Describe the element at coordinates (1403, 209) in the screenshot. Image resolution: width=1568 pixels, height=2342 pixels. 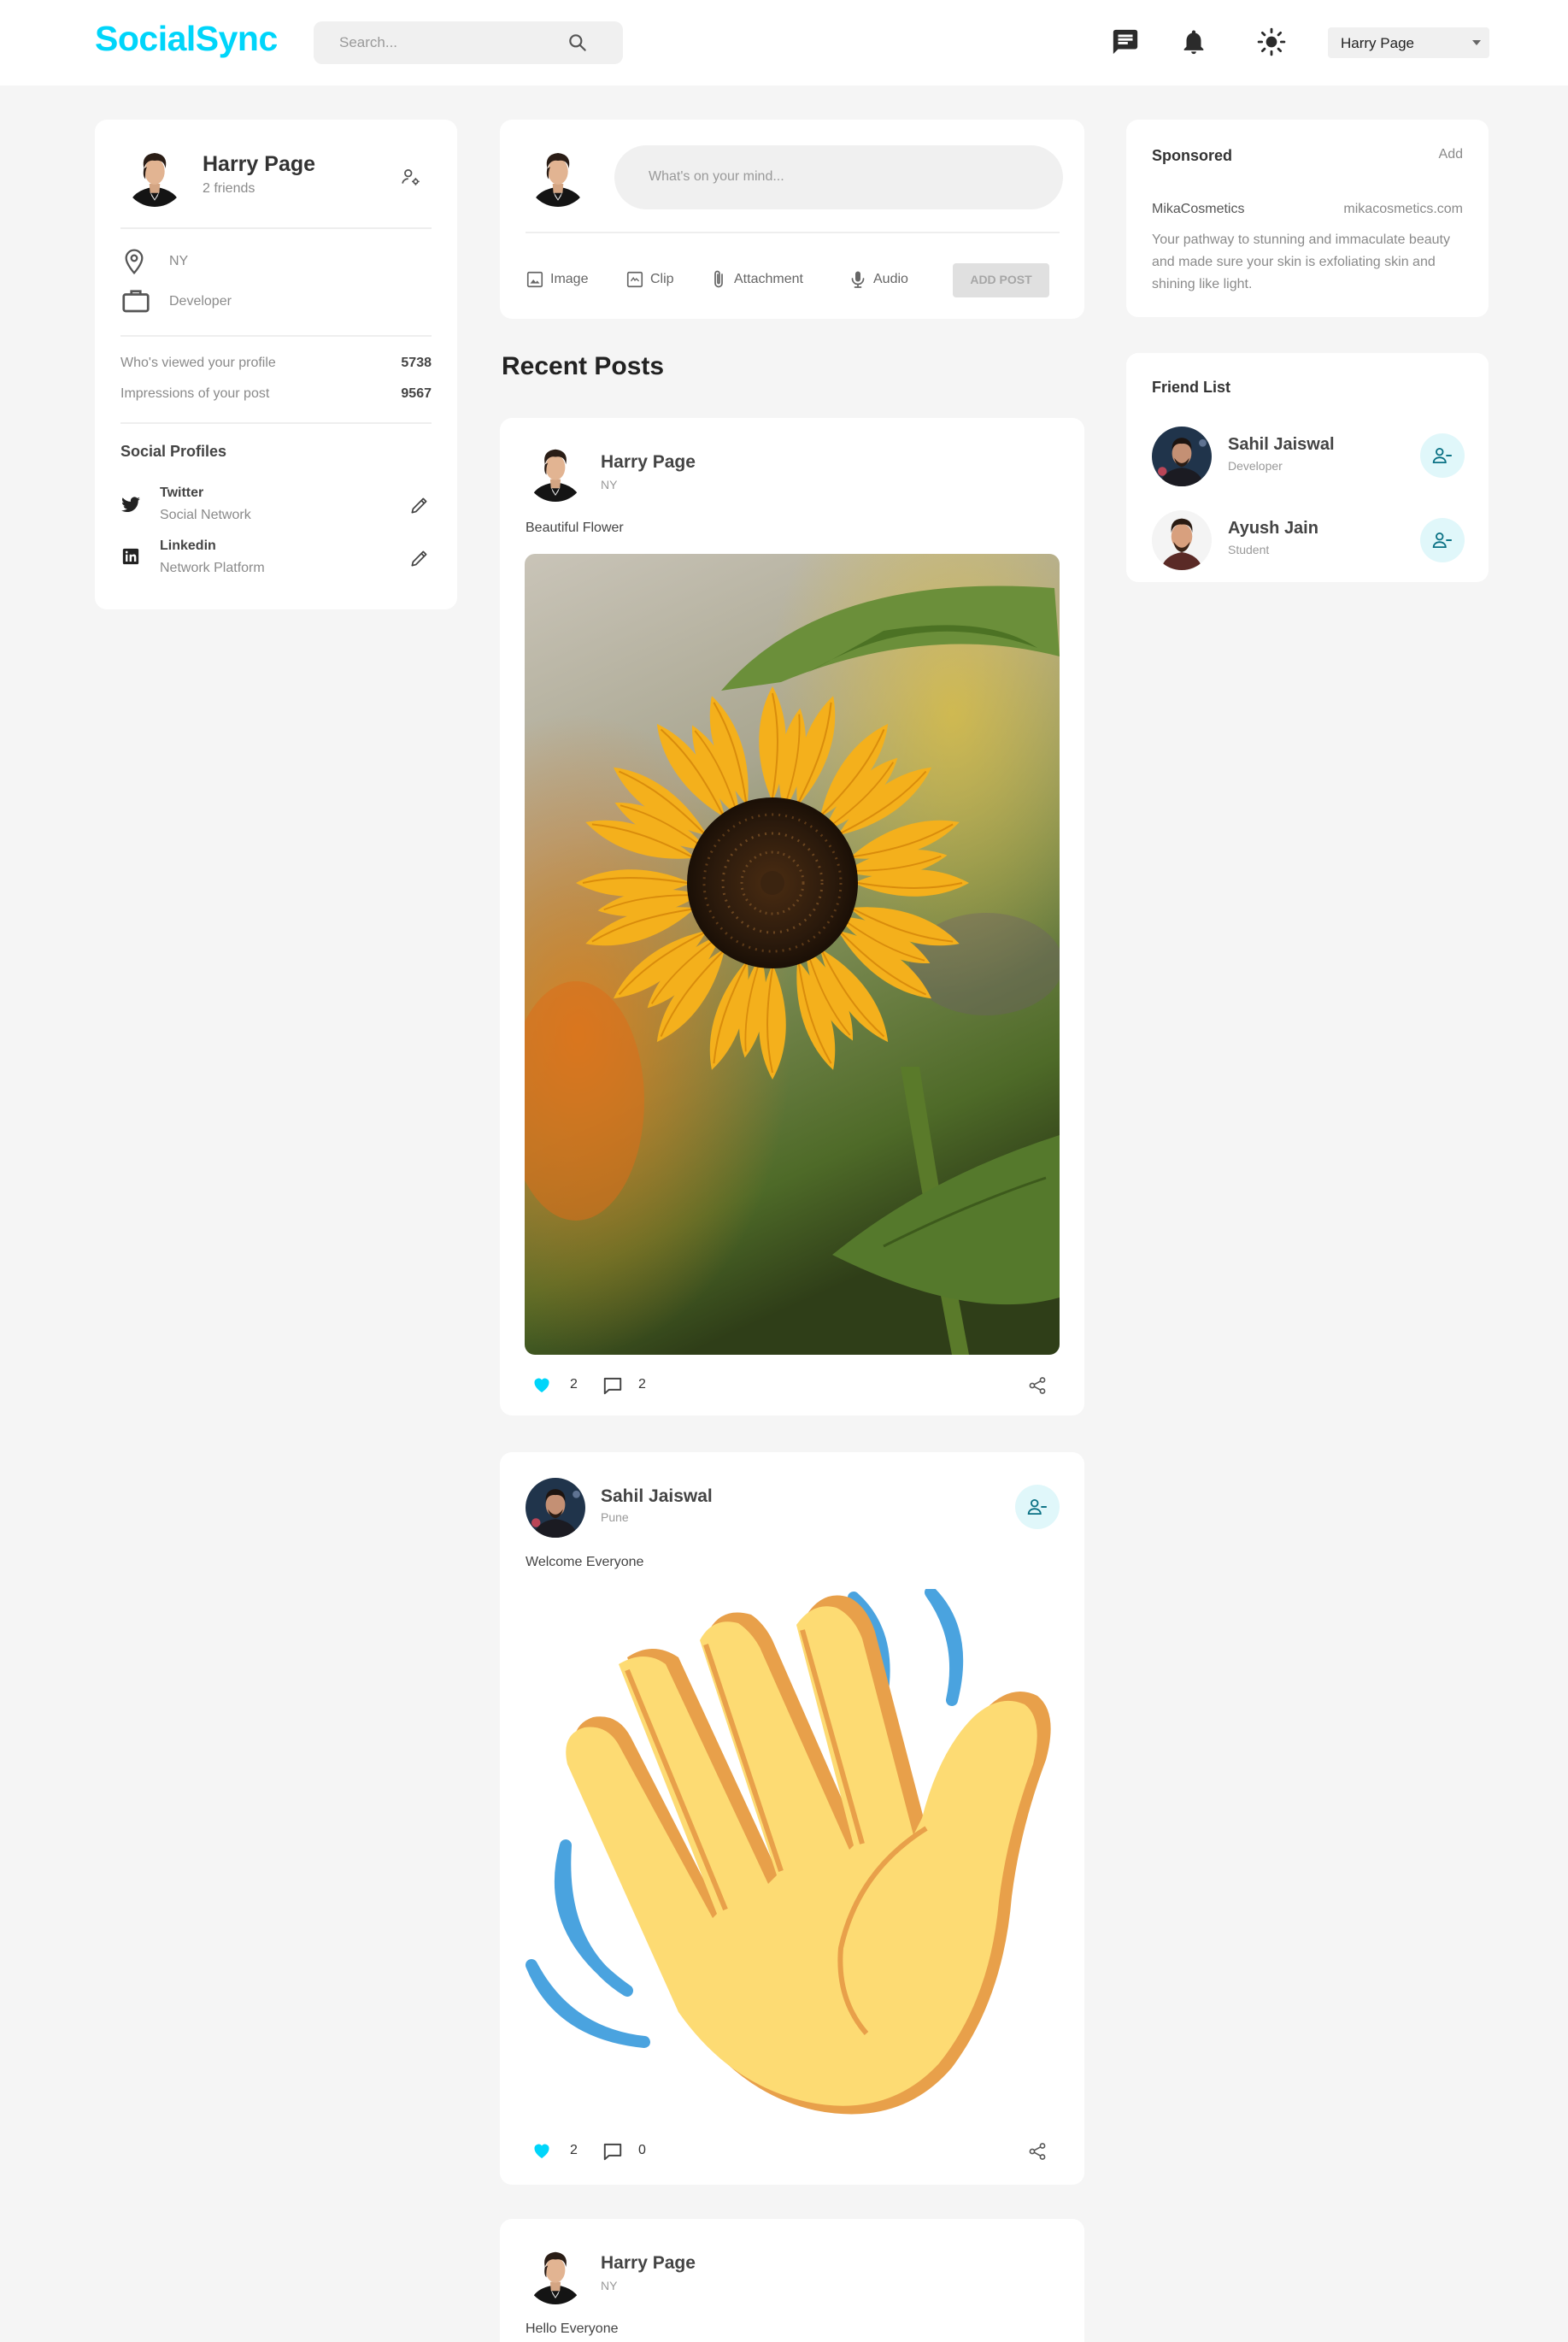
I see `sponsor-url: mikacosmetics.com` at that location.